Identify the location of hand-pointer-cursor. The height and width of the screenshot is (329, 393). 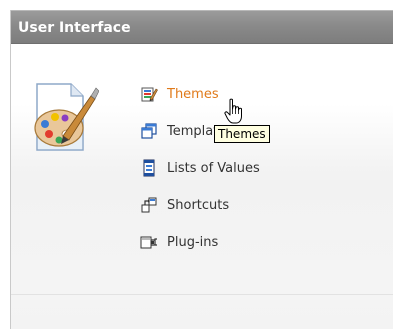
(233, 111).